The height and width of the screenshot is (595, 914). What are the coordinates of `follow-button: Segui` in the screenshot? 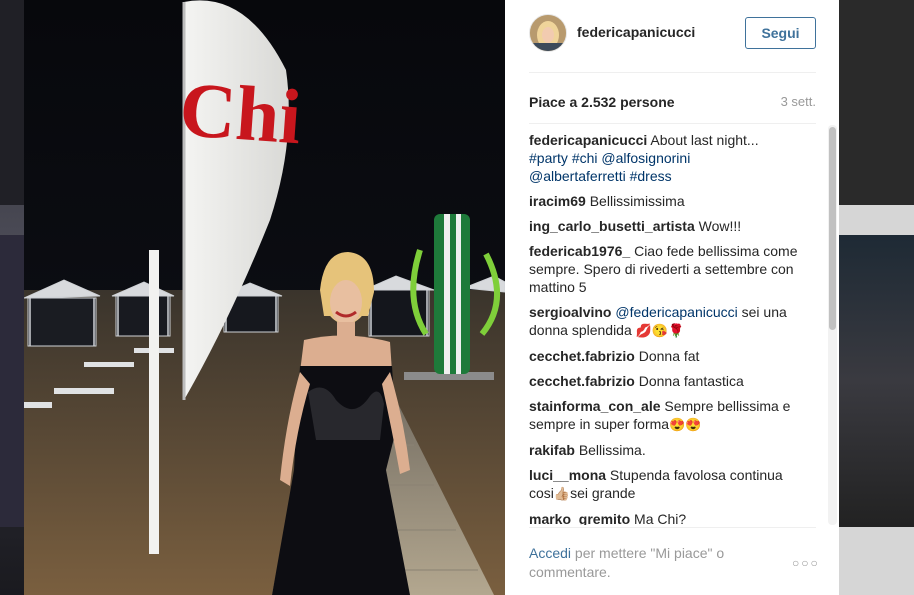 It's located at (780, 33).